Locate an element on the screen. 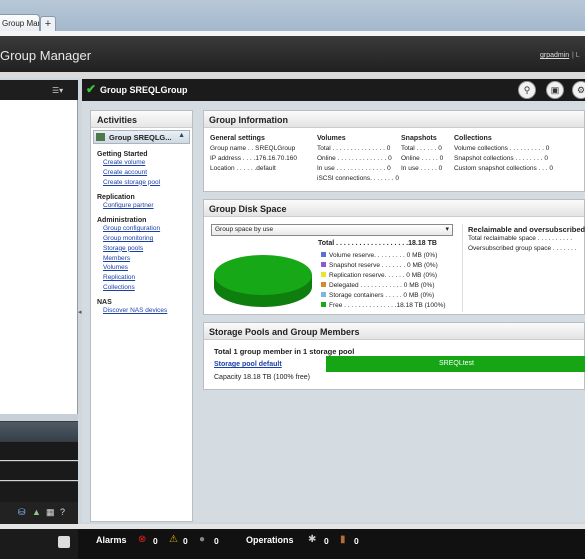 The height and width of the screenshot is (559, 585). link-group-configuration: Group configuration is located at coordinates (147, 229).